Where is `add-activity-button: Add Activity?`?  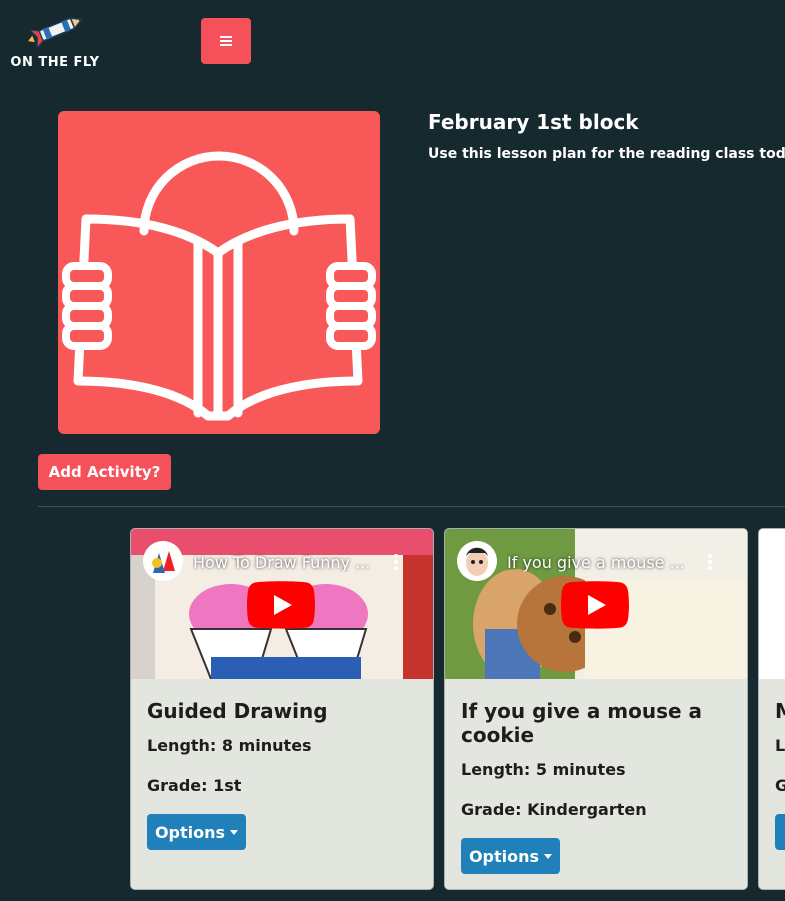 add-activity-button: Add Activity? is located at coordinates (104, 472).